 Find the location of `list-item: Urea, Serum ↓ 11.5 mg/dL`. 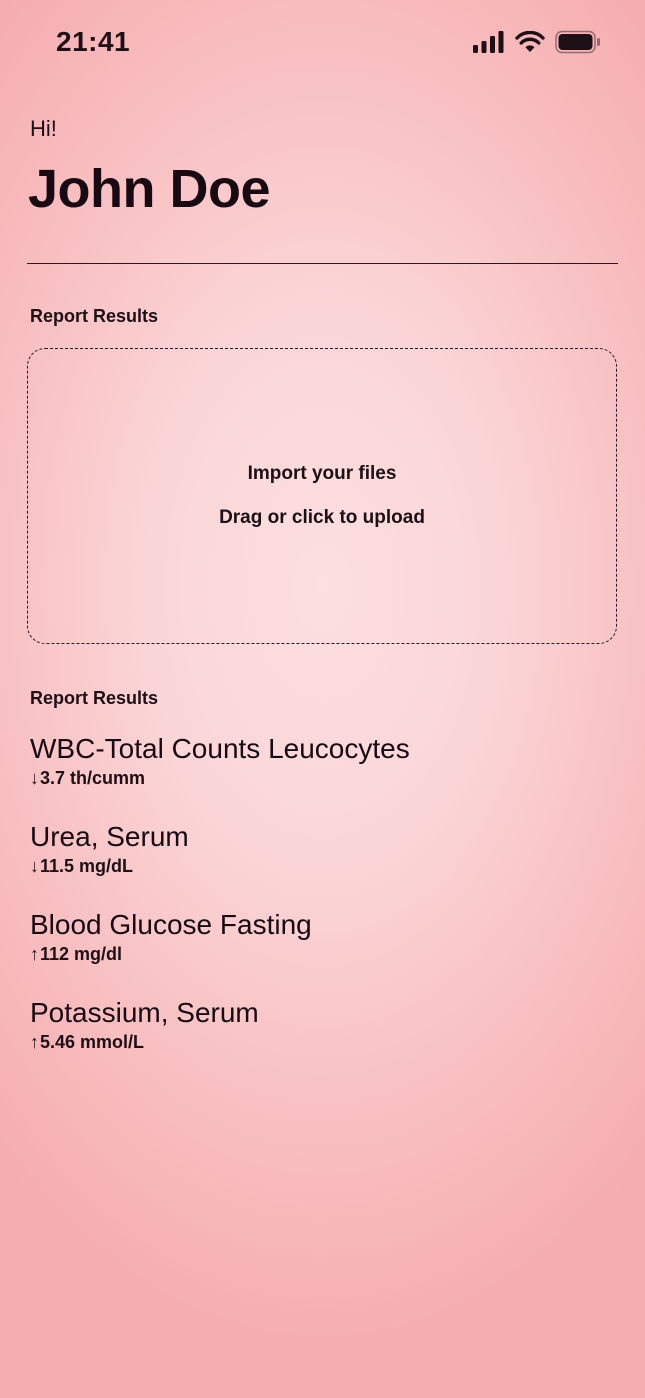

list-item: Urea, Serum ↓ 11.5 mg/dL is located at coordinates (325, 864).